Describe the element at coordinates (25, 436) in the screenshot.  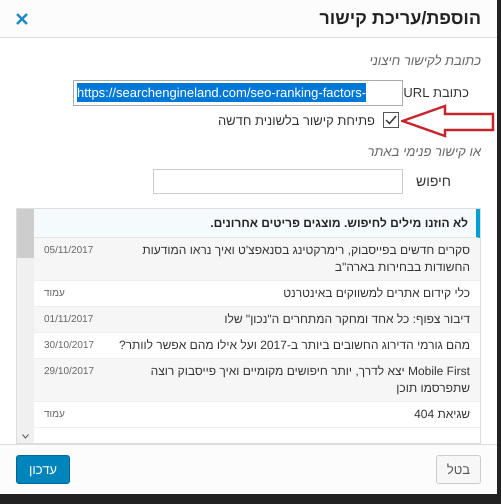
I see `scroll-down-icon` at that location.